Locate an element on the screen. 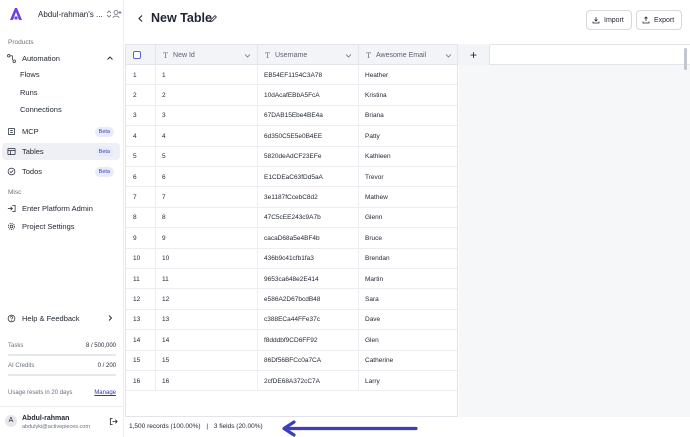 The image size is (690, 437). cell-awesome-email: Trevor is located at coordinates (408, 177).